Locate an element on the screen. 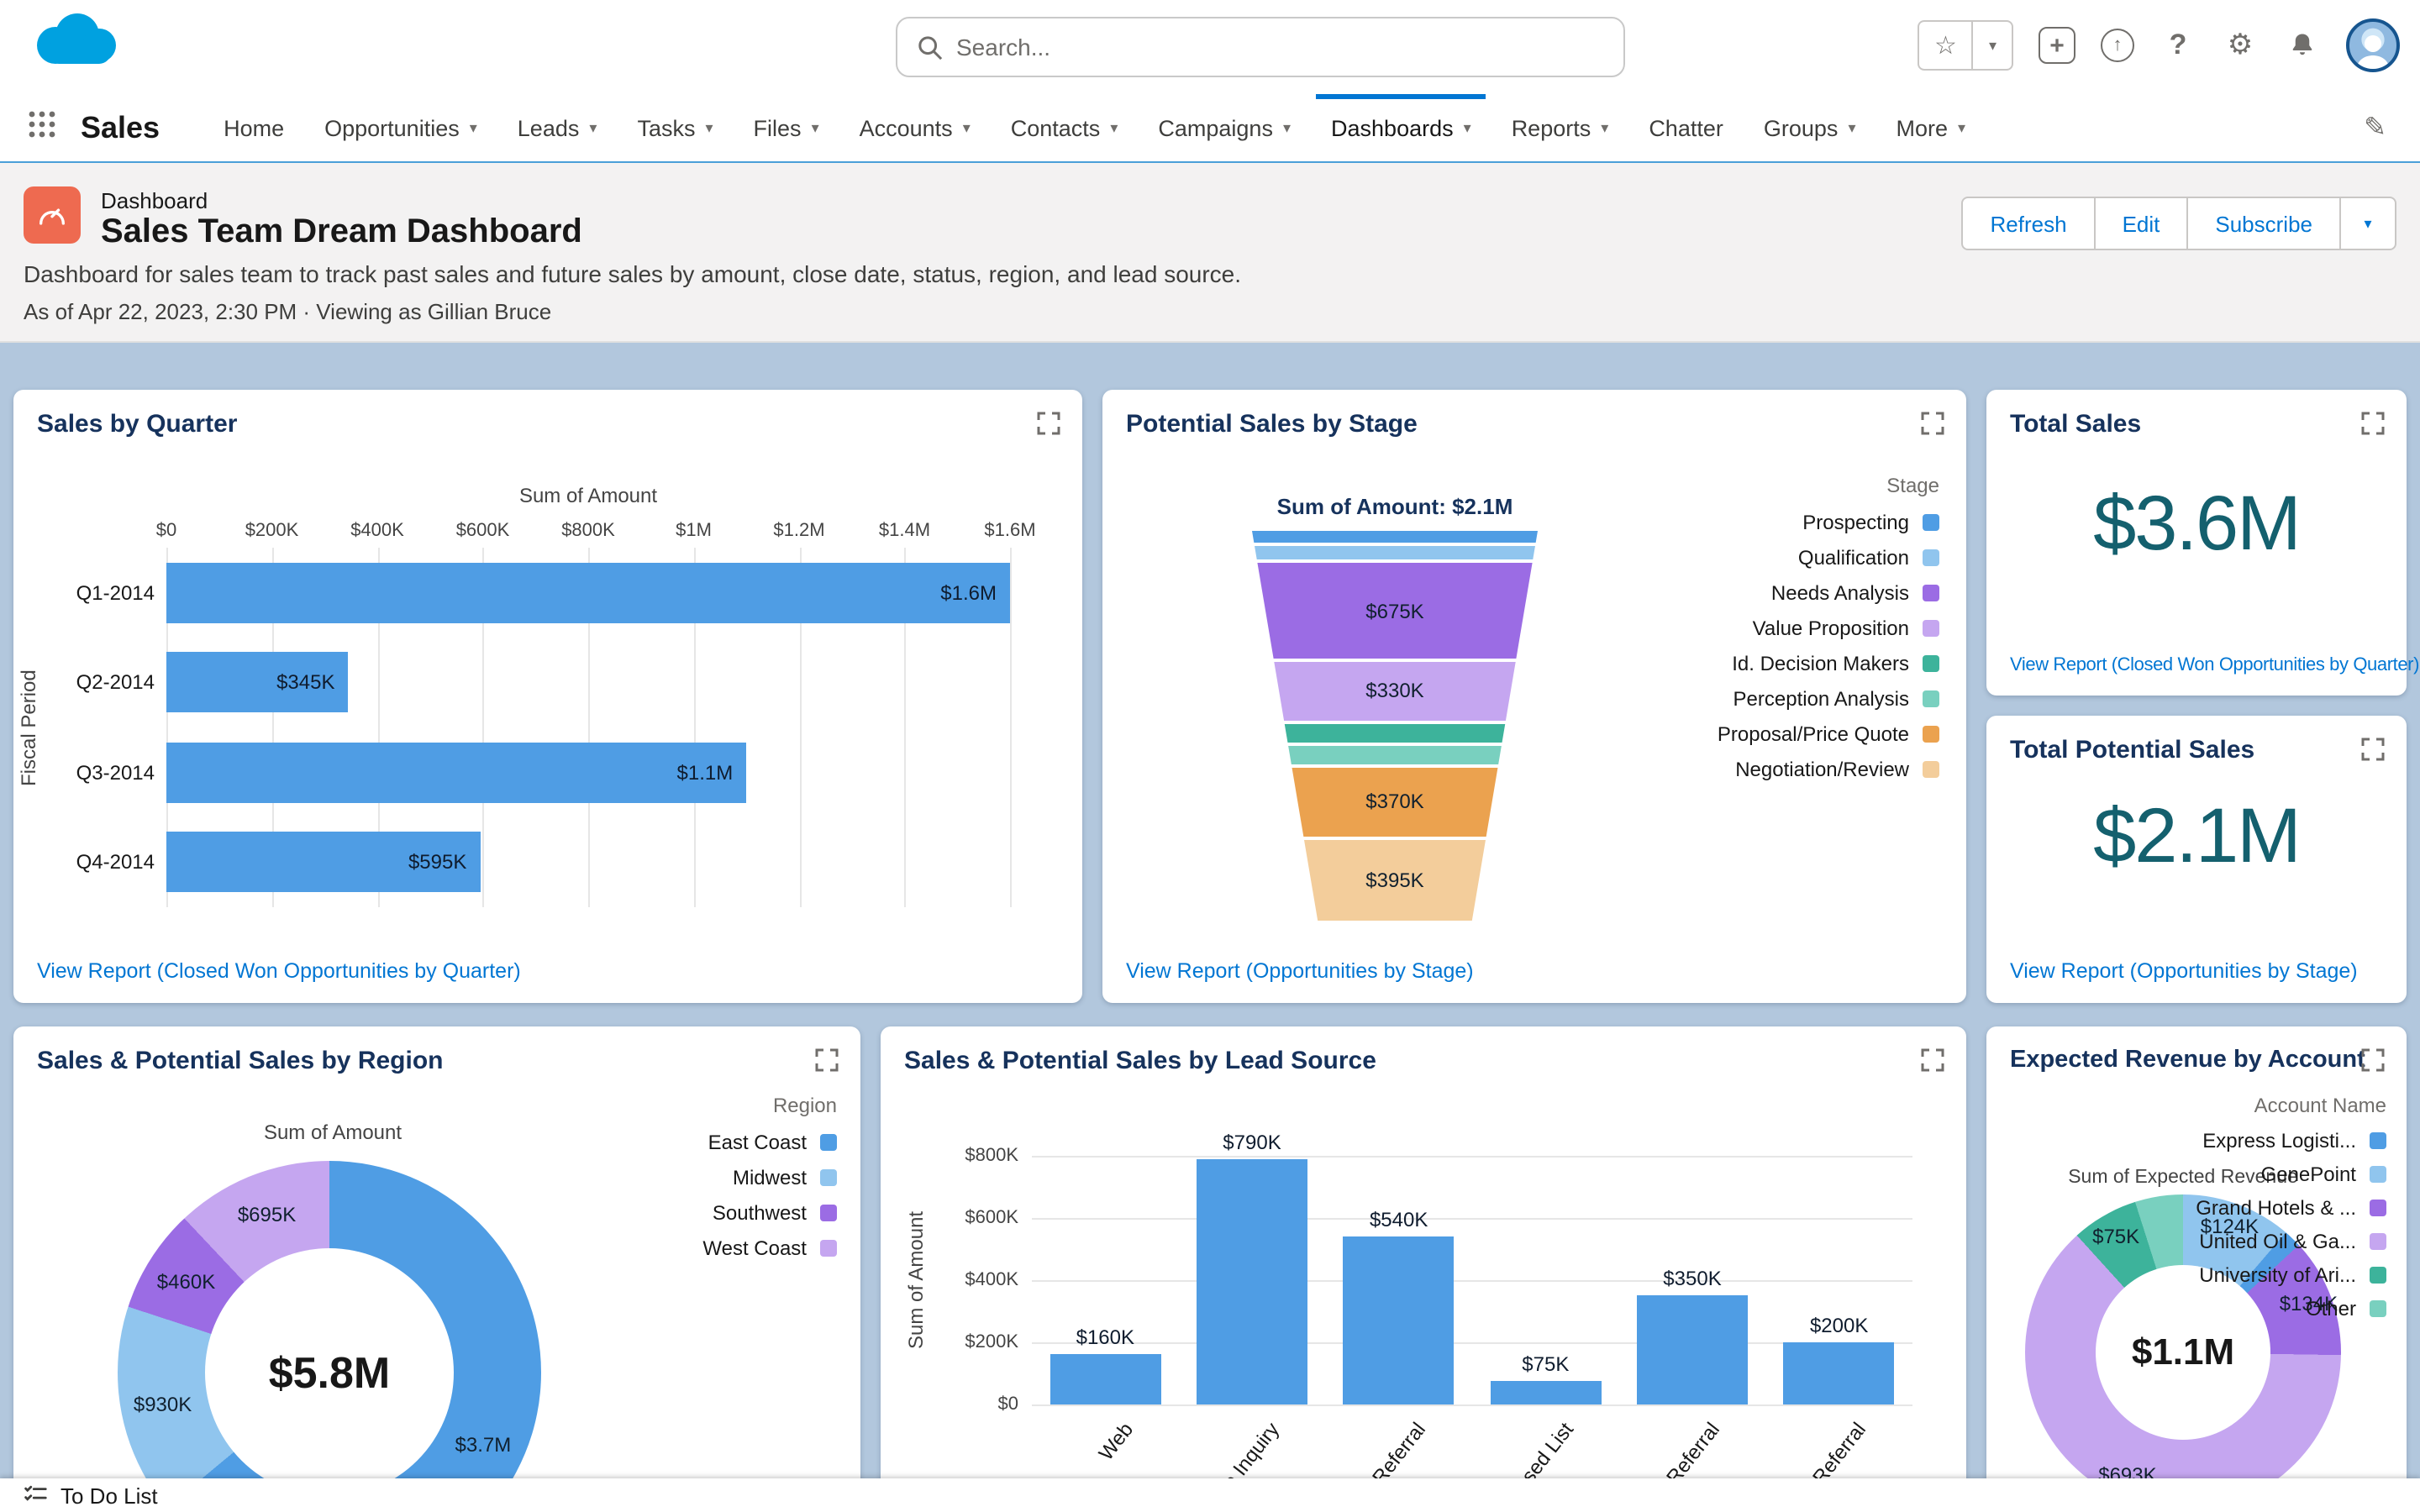 This screenshot has height=1512, width=2420. legend-item-midwest: Midwest is located at coordinates (785, 1177).